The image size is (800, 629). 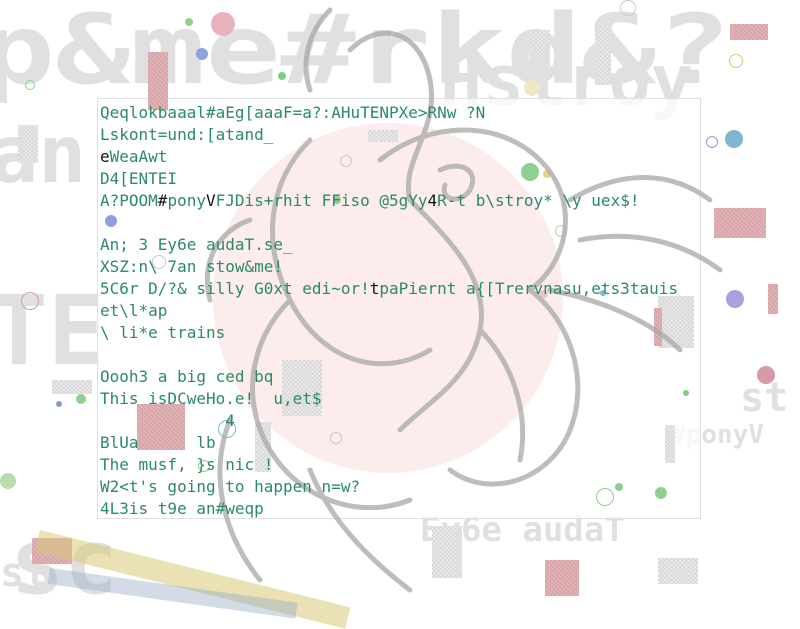 I want to click on text-line: et\l*ap, so click(x=400, y=311).